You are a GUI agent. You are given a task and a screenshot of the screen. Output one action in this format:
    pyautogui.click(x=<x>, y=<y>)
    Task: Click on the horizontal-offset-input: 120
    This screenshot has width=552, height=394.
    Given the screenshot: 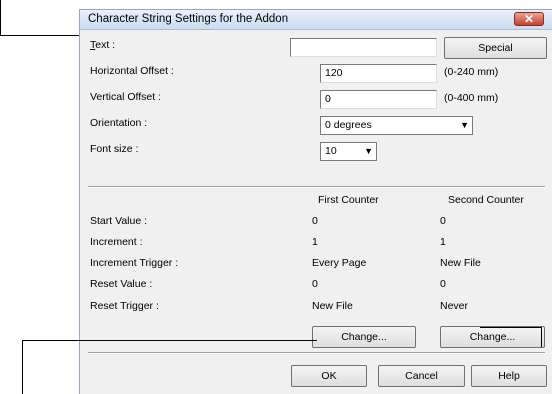 What is the action you would take?
    pyautogui.click(x=378, y=73)
    